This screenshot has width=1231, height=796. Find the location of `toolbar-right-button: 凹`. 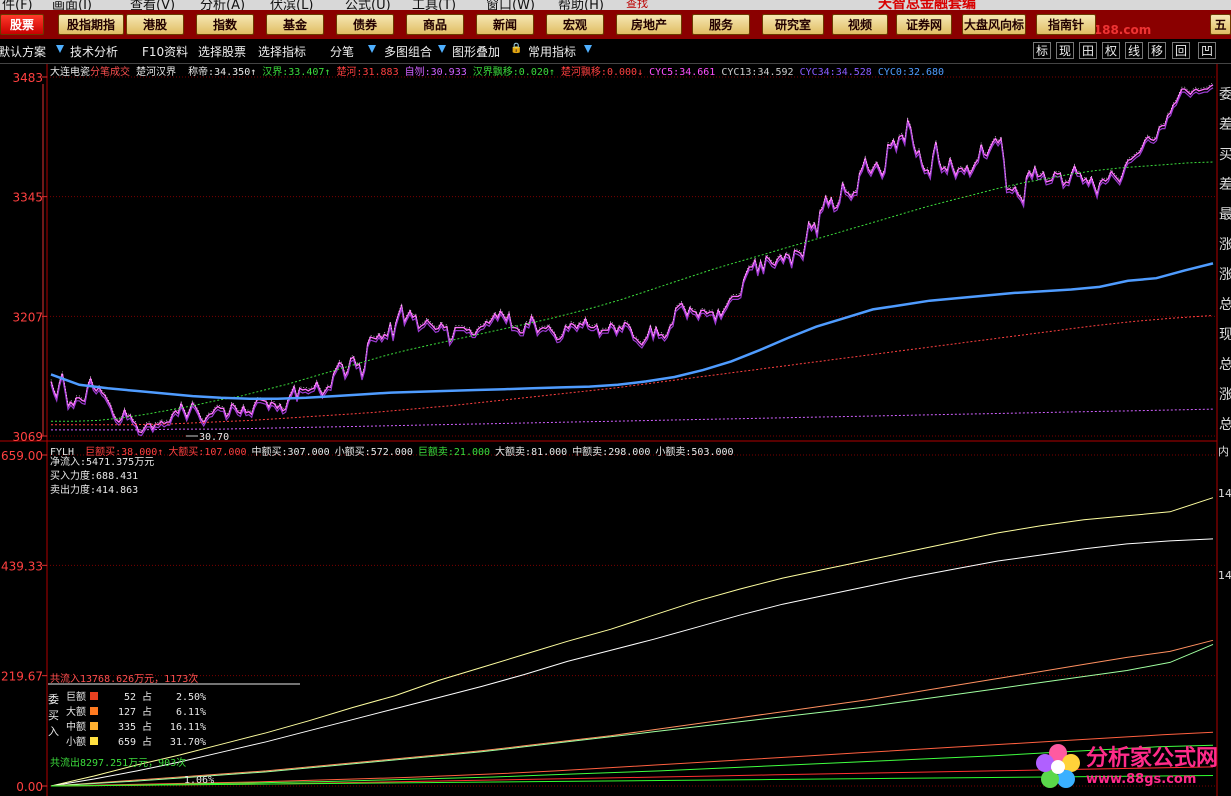

toolbar-right-button: 凹 is located at coordinates (1207, 50).